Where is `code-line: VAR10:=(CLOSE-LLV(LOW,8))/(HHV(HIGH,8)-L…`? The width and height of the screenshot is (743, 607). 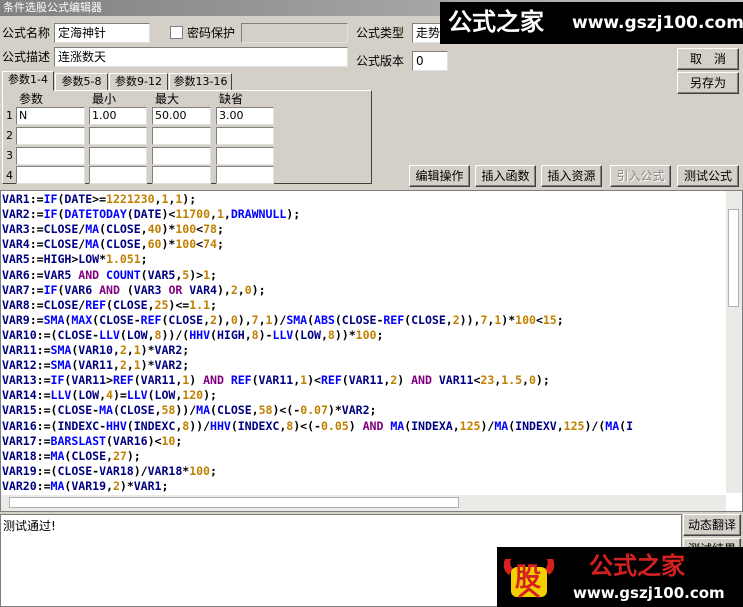 code-line: VAR10:=(CLOSE-LLV(LOW,8))/(HHV(HIGH,8)-L… is located at coordinates (193, 334).